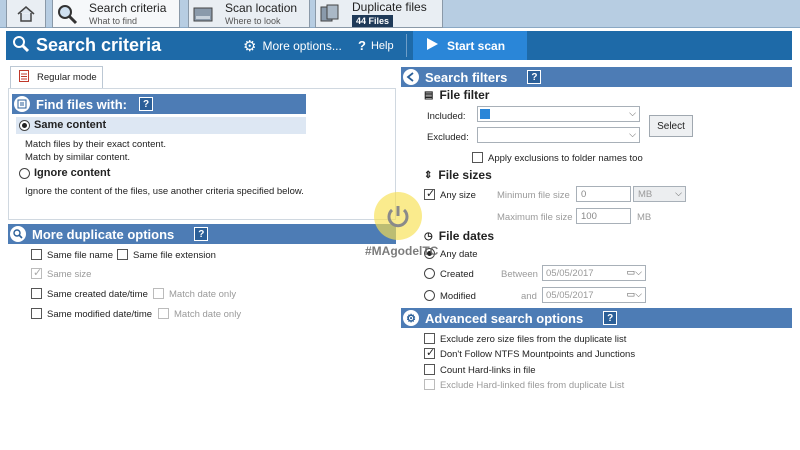 The image size is (800, 450). Describe the element at coordinates (458, 296) in the screenshot. I see `modified-label: Modified` at that location.